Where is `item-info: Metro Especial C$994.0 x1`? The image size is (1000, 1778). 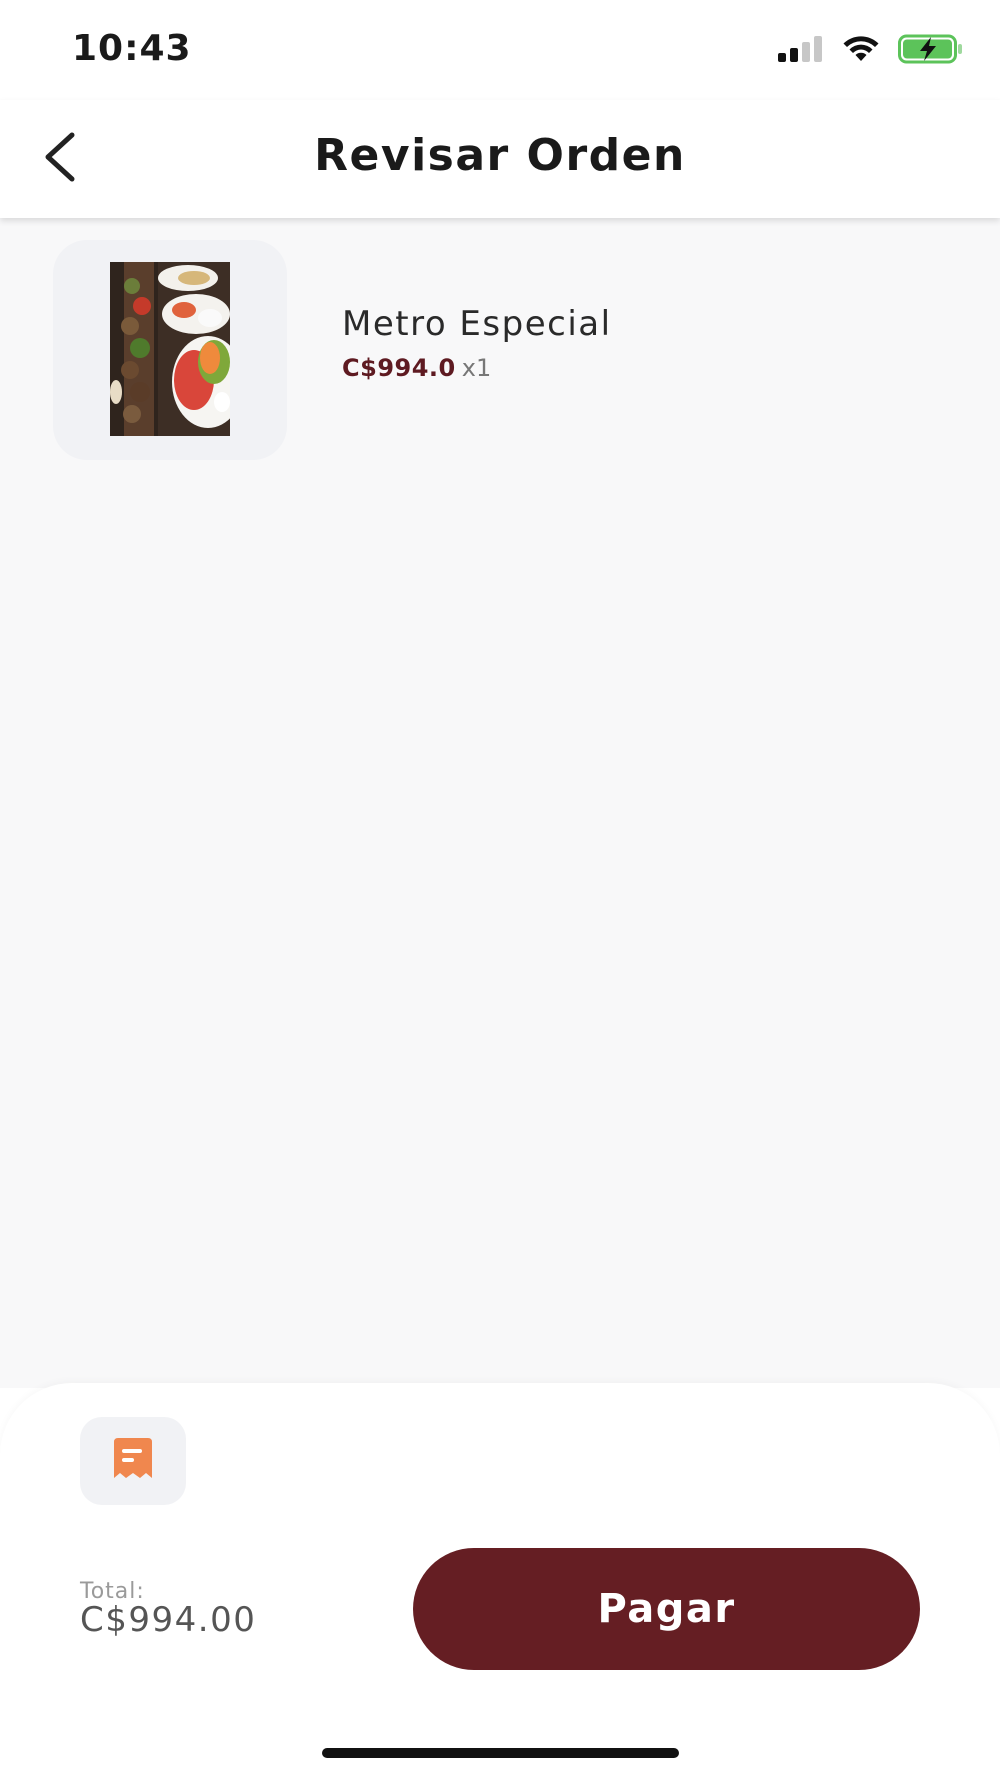 item-info: Metro Especial C$994.0 x1 is located at coordinates (477, 343).